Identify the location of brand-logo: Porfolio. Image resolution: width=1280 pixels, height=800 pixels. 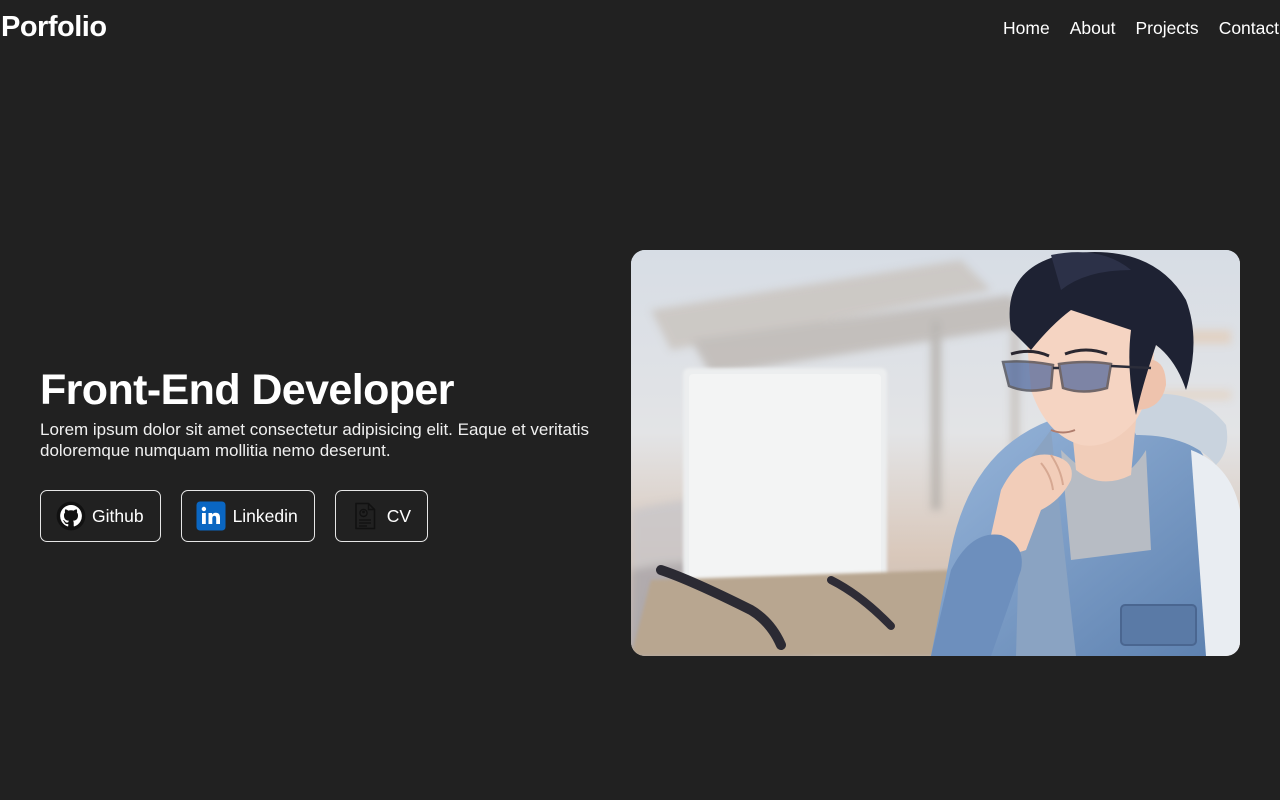
(54, 27).